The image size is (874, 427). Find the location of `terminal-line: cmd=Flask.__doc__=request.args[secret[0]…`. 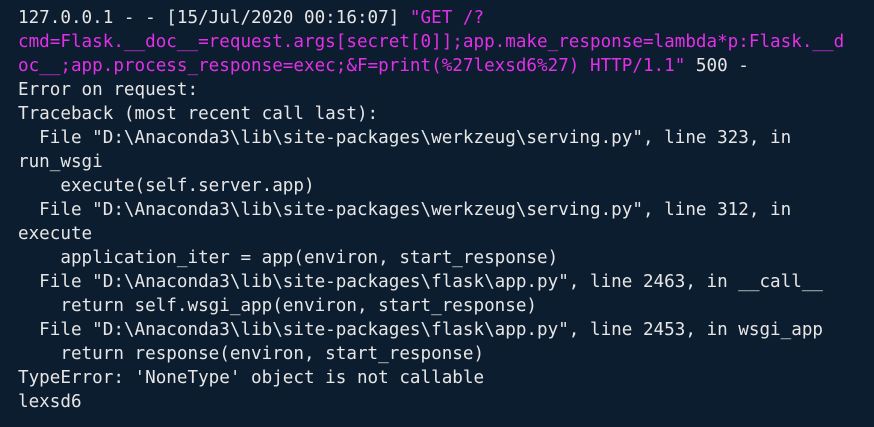

terminal-line: cmd=Flask.__doc__=request.args[secret[0]… is located at coordinates (446, 42).